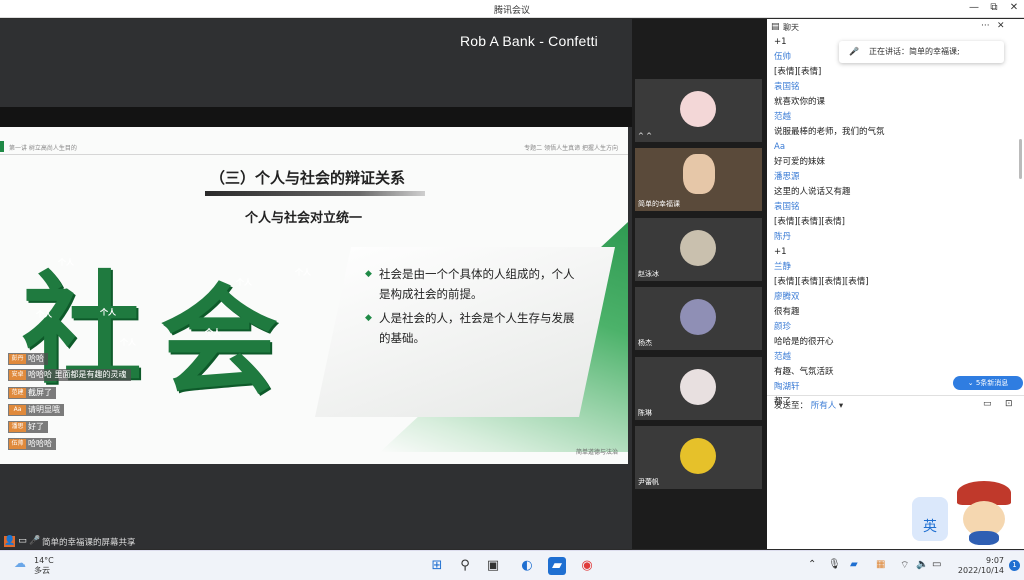  What do you see at coordinates (648, 482) in the screenshot?
I see `participant-name: 尹蕾帆` at bounding box center [648, 482].